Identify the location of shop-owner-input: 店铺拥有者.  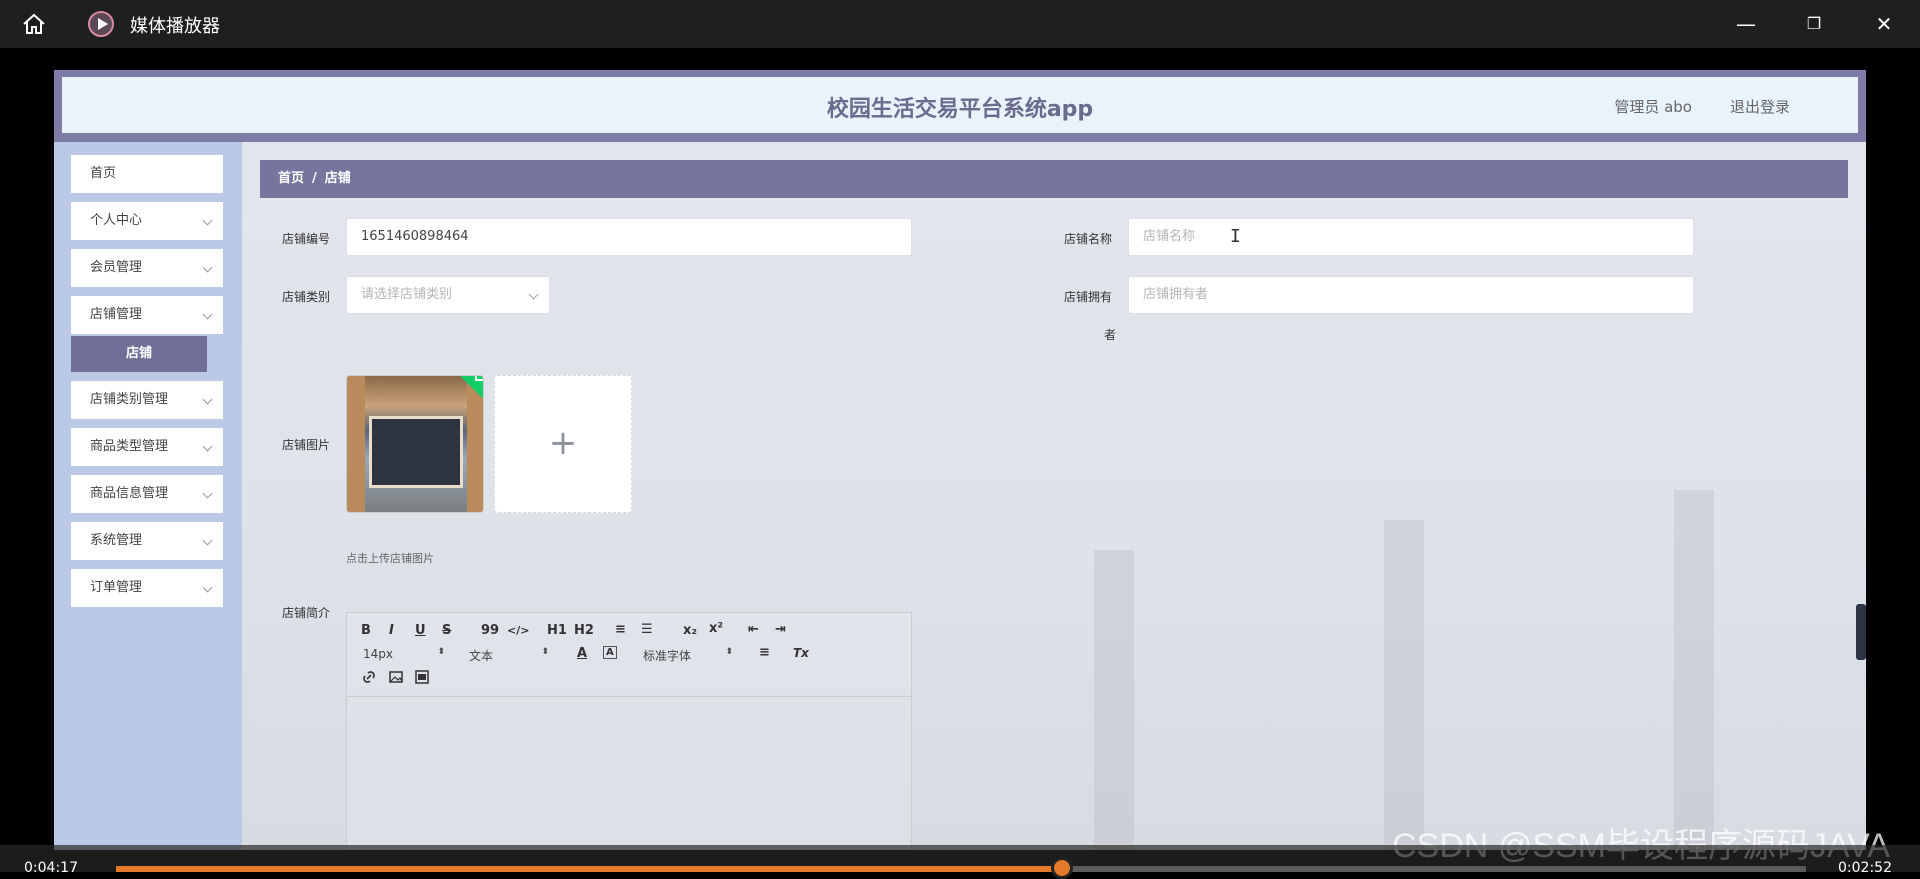
(1411, 295).